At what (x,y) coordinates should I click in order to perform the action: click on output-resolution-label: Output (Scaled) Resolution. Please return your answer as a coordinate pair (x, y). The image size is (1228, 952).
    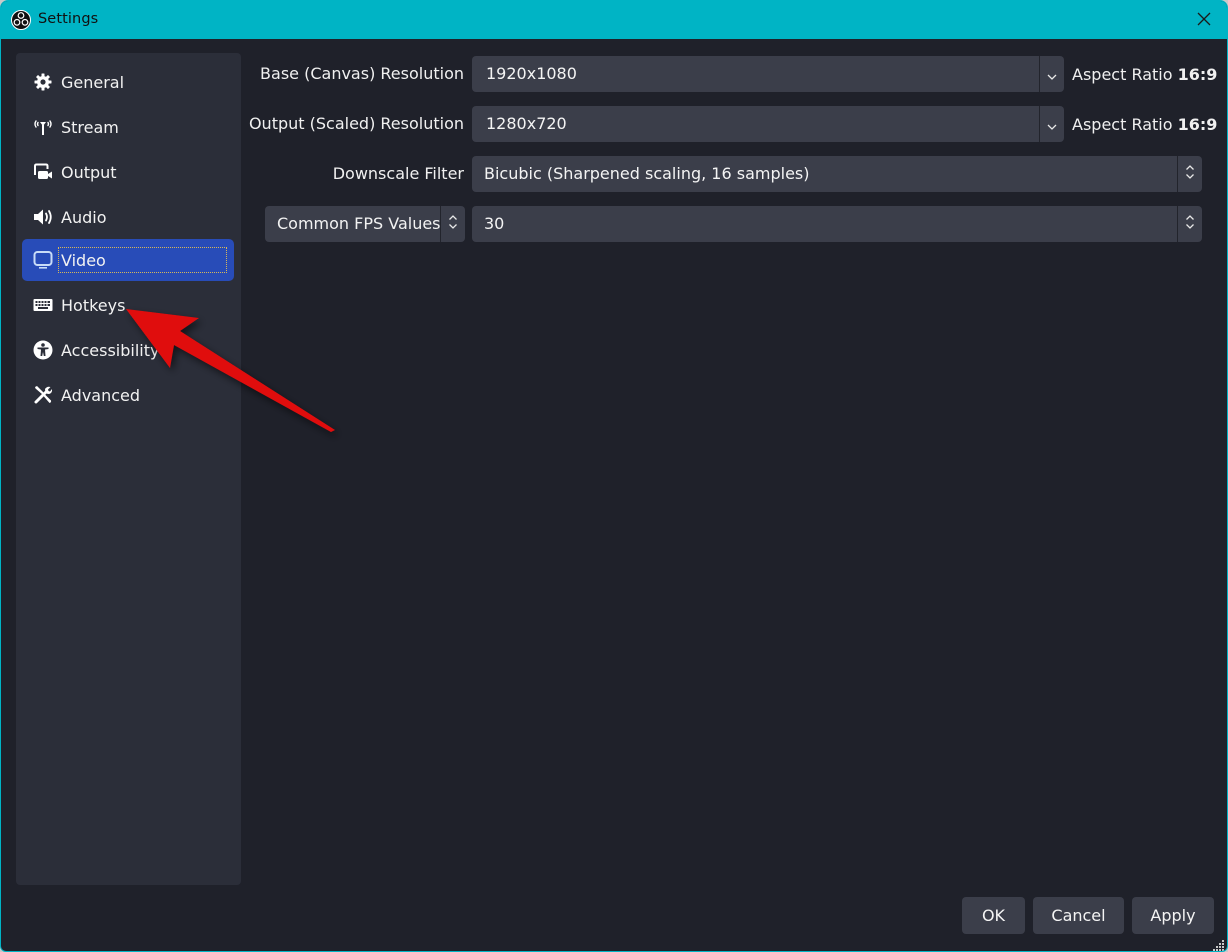
    Looking at the image, I should click on (356, 123).